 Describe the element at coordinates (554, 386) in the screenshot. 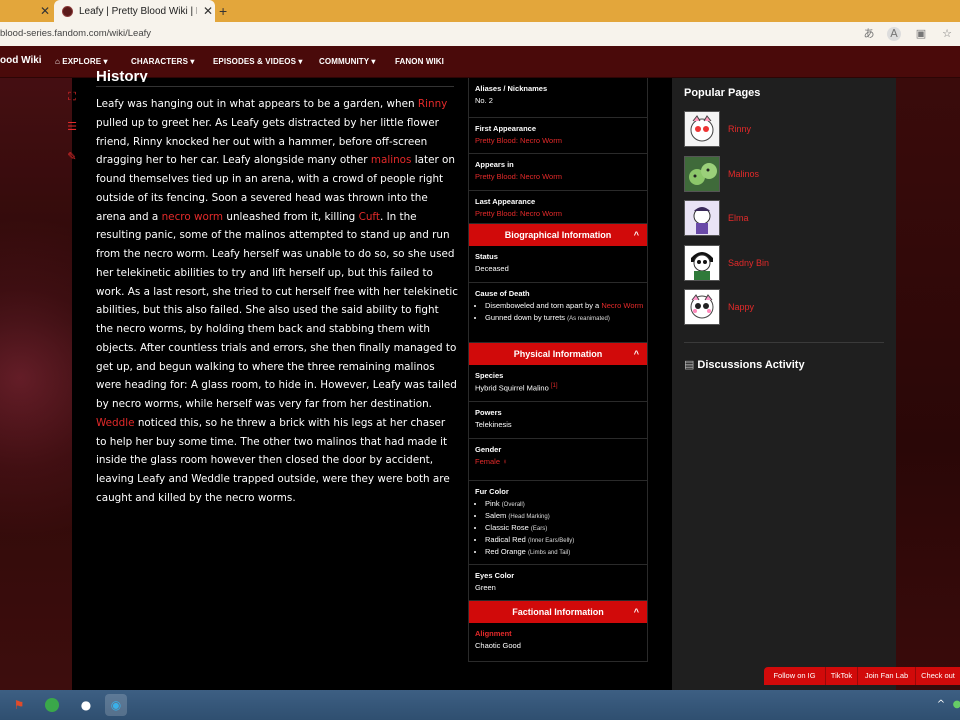

I see `reference-link: [1]` at that location.